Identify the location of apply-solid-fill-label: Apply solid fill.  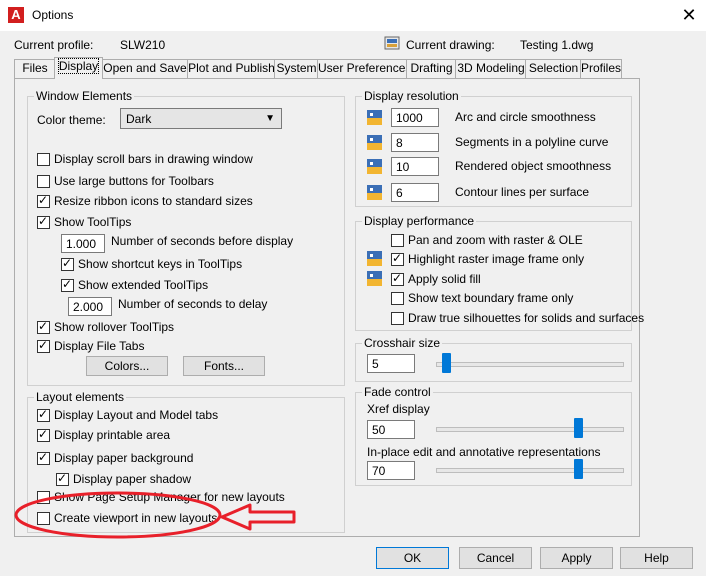
(444, 279).